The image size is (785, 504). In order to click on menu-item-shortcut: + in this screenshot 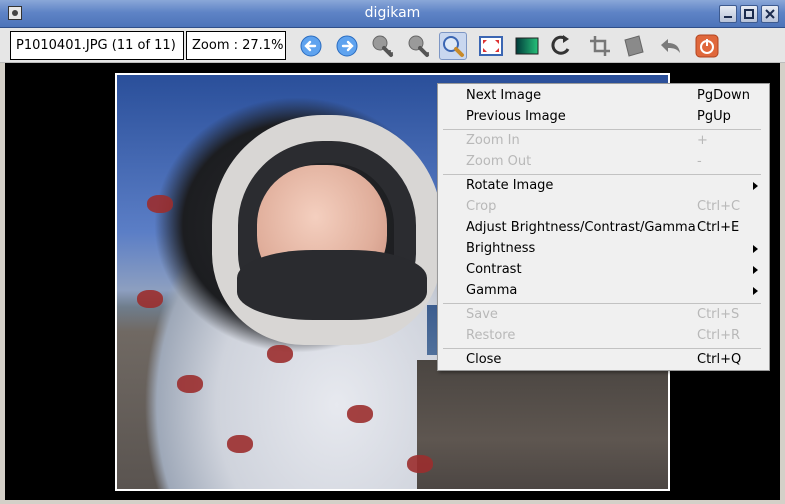, I will do `click(702, 140)`.